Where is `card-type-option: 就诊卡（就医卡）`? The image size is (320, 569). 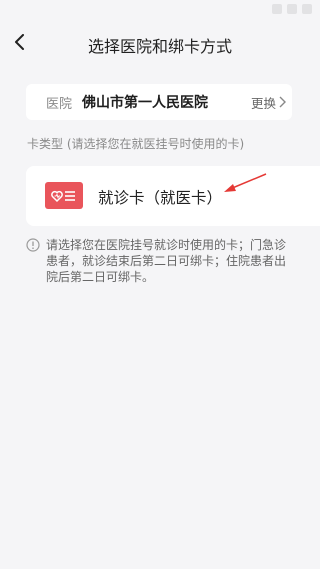 card-type-option: 就诊卡（就医卡） is located at coordinates (173, 196).